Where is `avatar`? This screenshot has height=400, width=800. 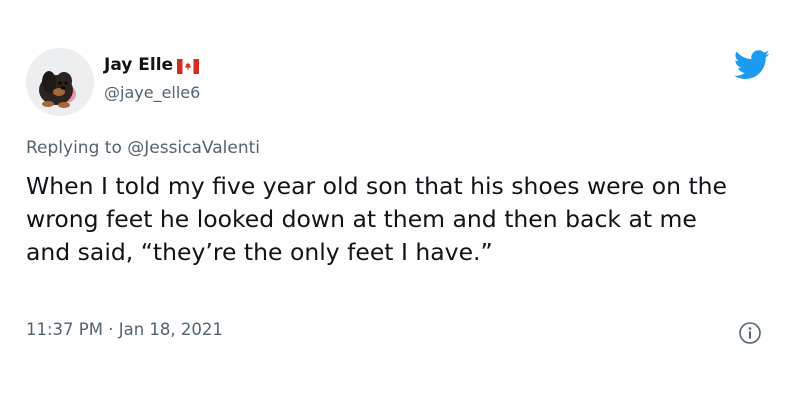
avatar is located at coordinates (60, 82).